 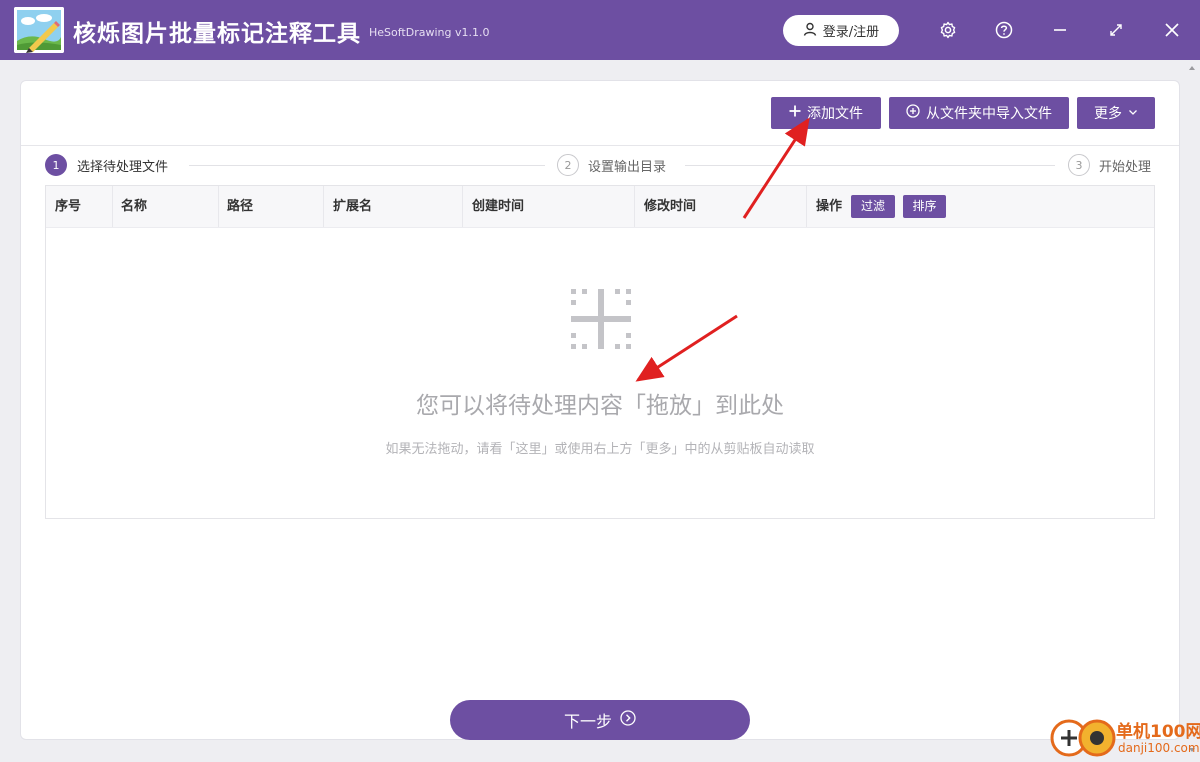 I want to click on col-index: 序号, so click(x=68, y=206).